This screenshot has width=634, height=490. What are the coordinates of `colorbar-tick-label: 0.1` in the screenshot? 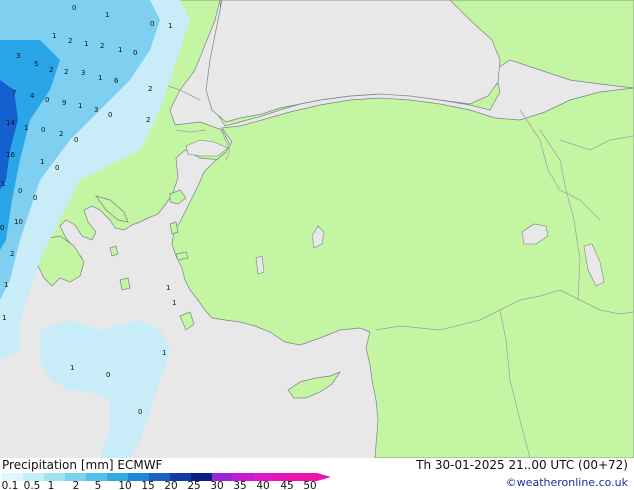 It's located at (10, 485).